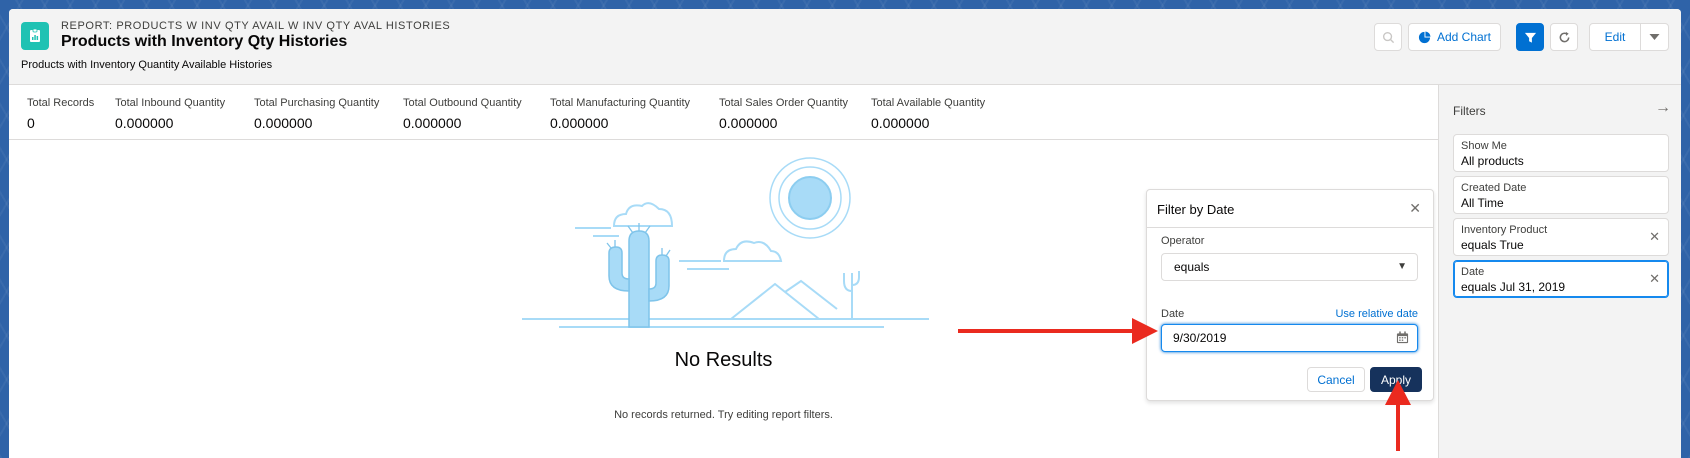 The width and height of the screenshot is (1690, 458). What do you see at coordinates (170, 114) in the screenshot?
I see `metric-total-inbound: Total Inbound Quantity 0.000000` at bounding box center [170, 114].